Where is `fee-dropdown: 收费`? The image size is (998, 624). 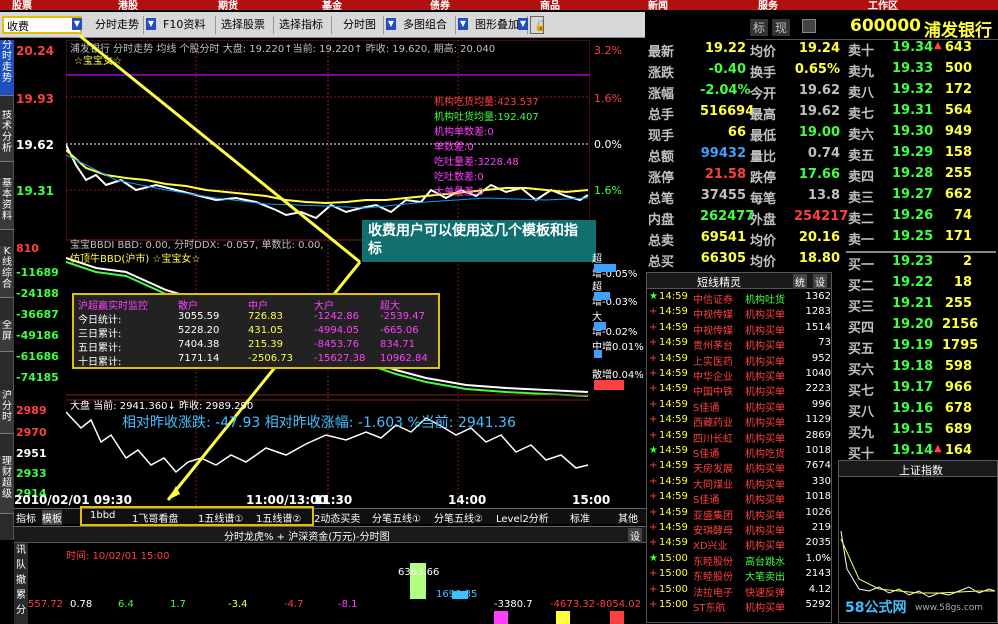
fee-dropdown: 收费 is located at coordinates (42, 25).